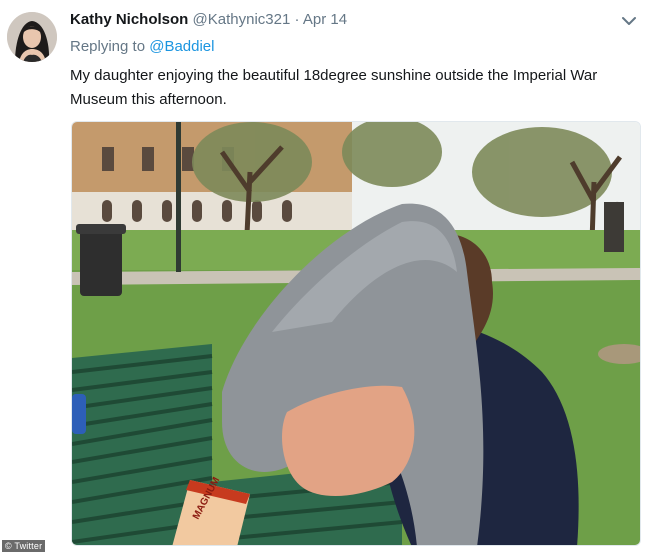 Image resolution: width=660 pixels, height=552 pixels. I want to click on tweet-header: Kathy Nicholson @Kathynic321 · Apr 14, so click(208, 19).